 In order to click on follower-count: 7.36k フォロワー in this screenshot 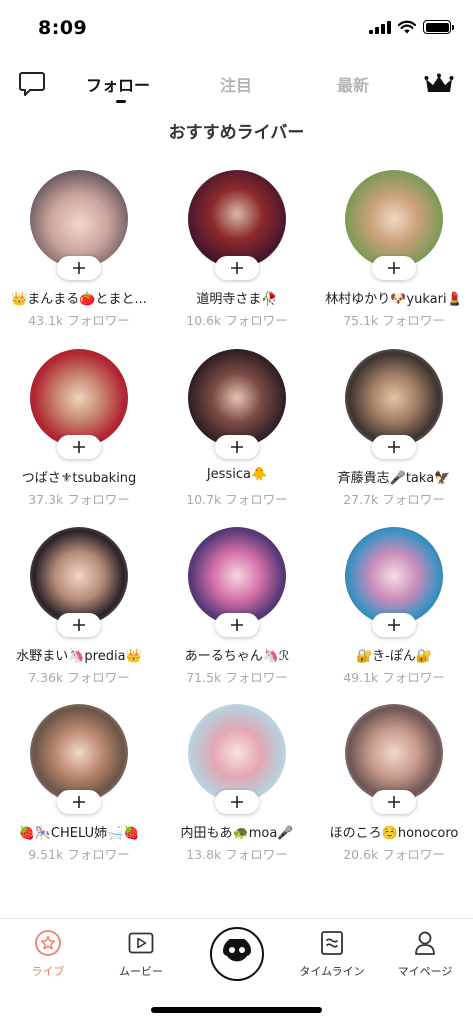, I will do `click(79, 677)`.